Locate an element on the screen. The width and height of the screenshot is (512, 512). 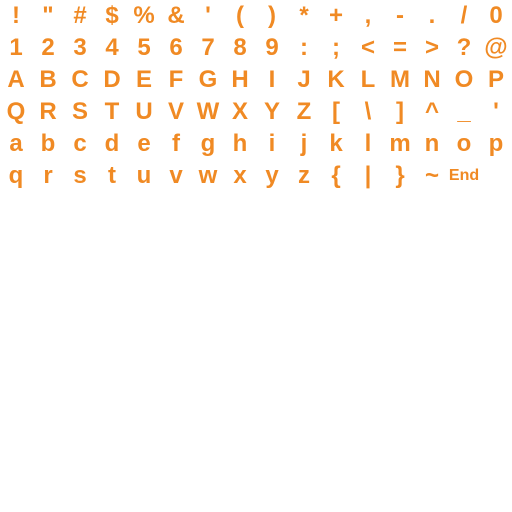
glyph-cell: F is located at coordinates (176, 79).